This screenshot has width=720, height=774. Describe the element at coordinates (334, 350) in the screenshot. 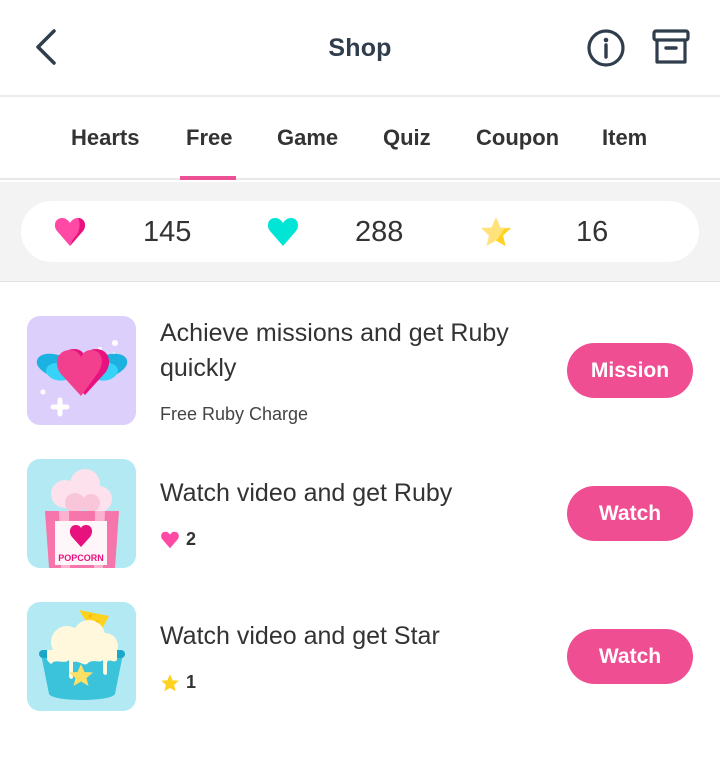

I see `item-title: Achieve missions and get Ruby quickly` at that location.